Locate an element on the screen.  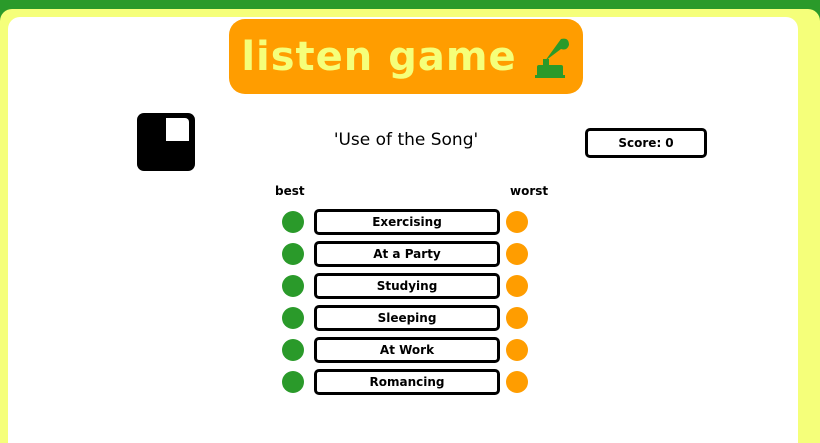
rank-row: Sleeping is located at coordinates (407, 318).